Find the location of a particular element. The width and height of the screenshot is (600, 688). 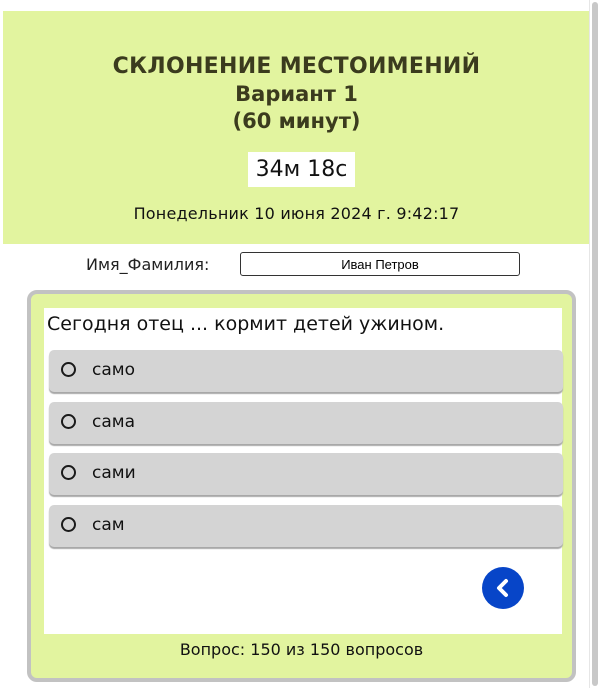

test-duration: (60 минут) is located at coordinates (296, 121).